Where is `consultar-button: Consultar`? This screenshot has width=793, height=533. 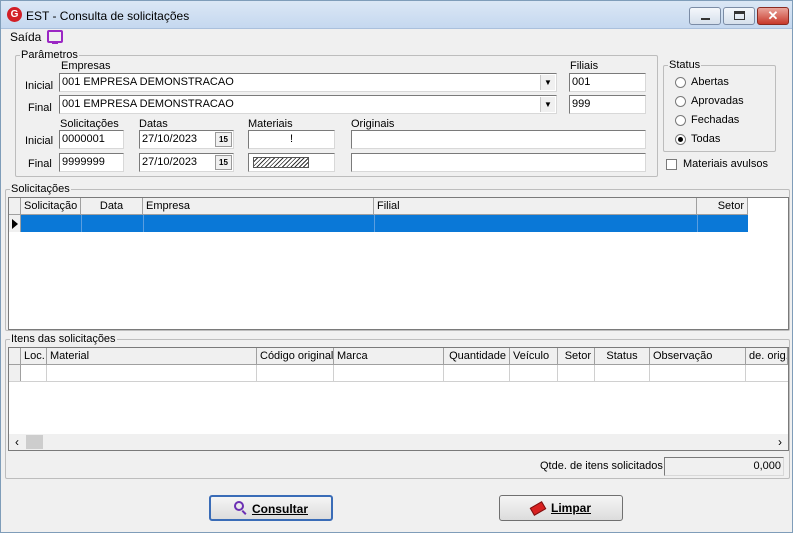 consultar-button: Consultar is located at coordinates (271, 508).